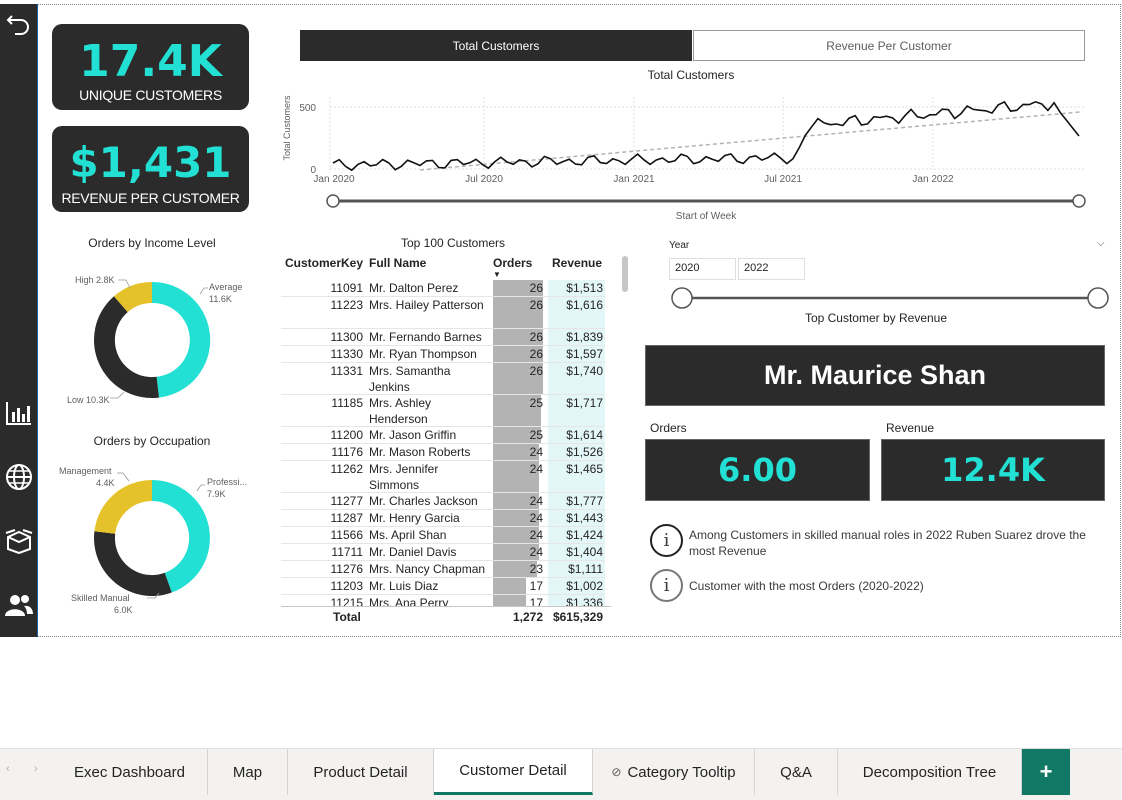 This screenshot has width=1122, height=800. What do you see at coordinates (1098, 298) in the screenshot?
I see `year-slider-end-handle` at bounding box center [1098, 298].